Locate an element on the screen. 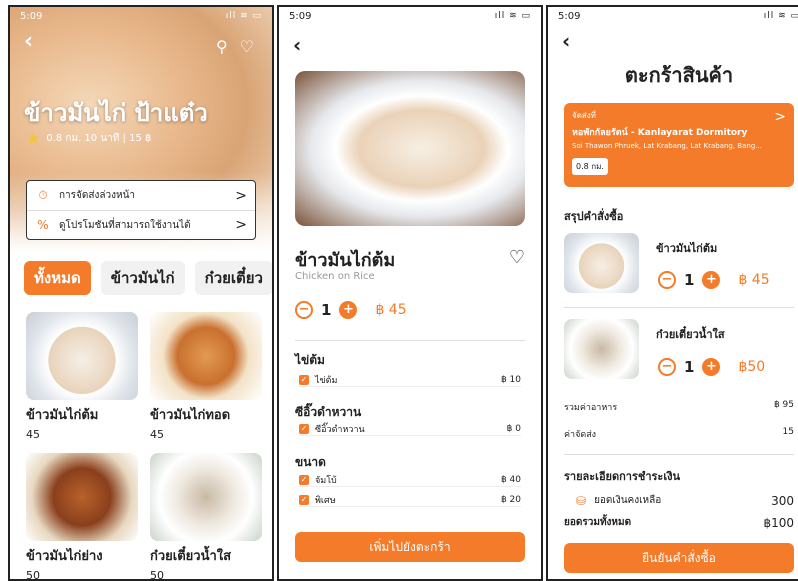 This screenshot has height=581, width=798. menu-card: ข้าวมันไก่ย่าง 50 is located at coordinates (82, 516).